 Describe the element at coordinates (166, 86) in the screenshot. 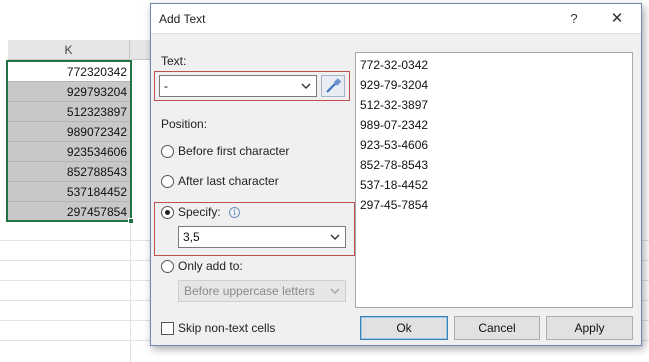

I see `text-value: -` at that location.